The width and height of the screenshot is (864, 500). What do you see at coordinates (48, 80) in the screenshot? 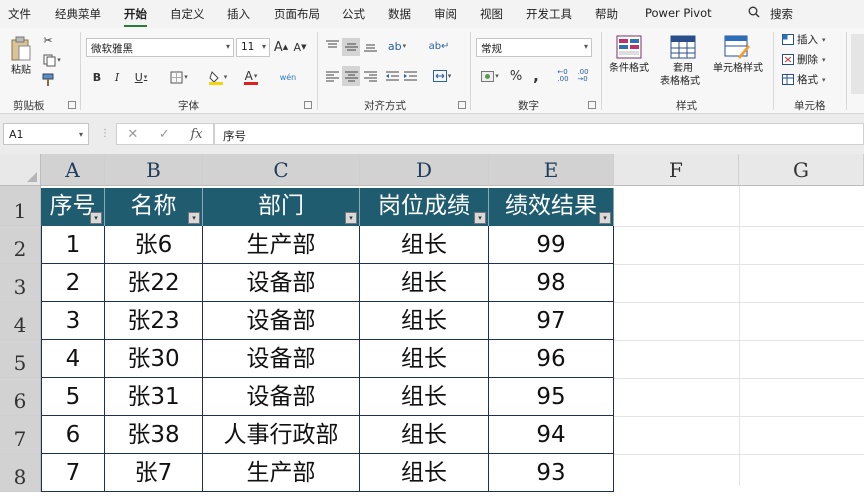
I see `format-painter-icon` at bounding box center [48, 80].